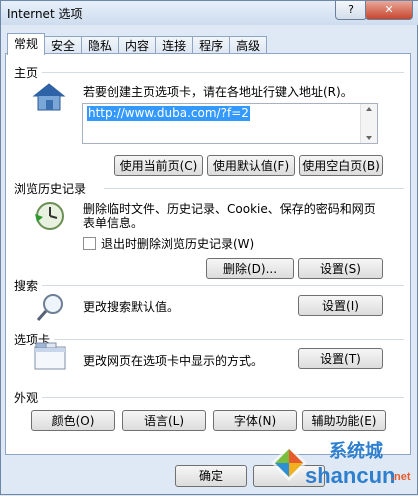 The height and width of the screenshot is (496, 418). Describe the element at coordinates (73, 420) in the screenshot. I see `colors-button: 颜色(O)` at that location.